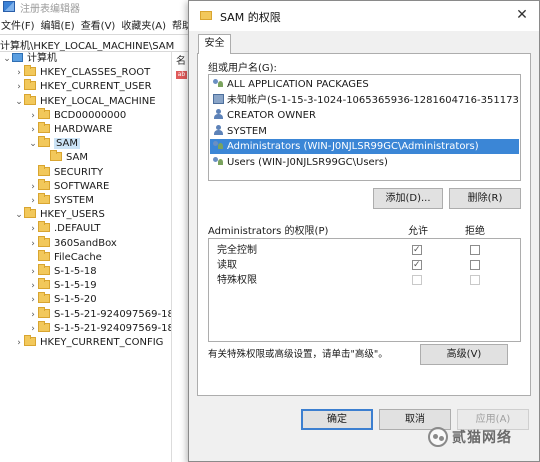  What do you see at coordinates (337, 419) in the screenshot?
I see `ok-button: 确定` at bounding box center [337, 419].